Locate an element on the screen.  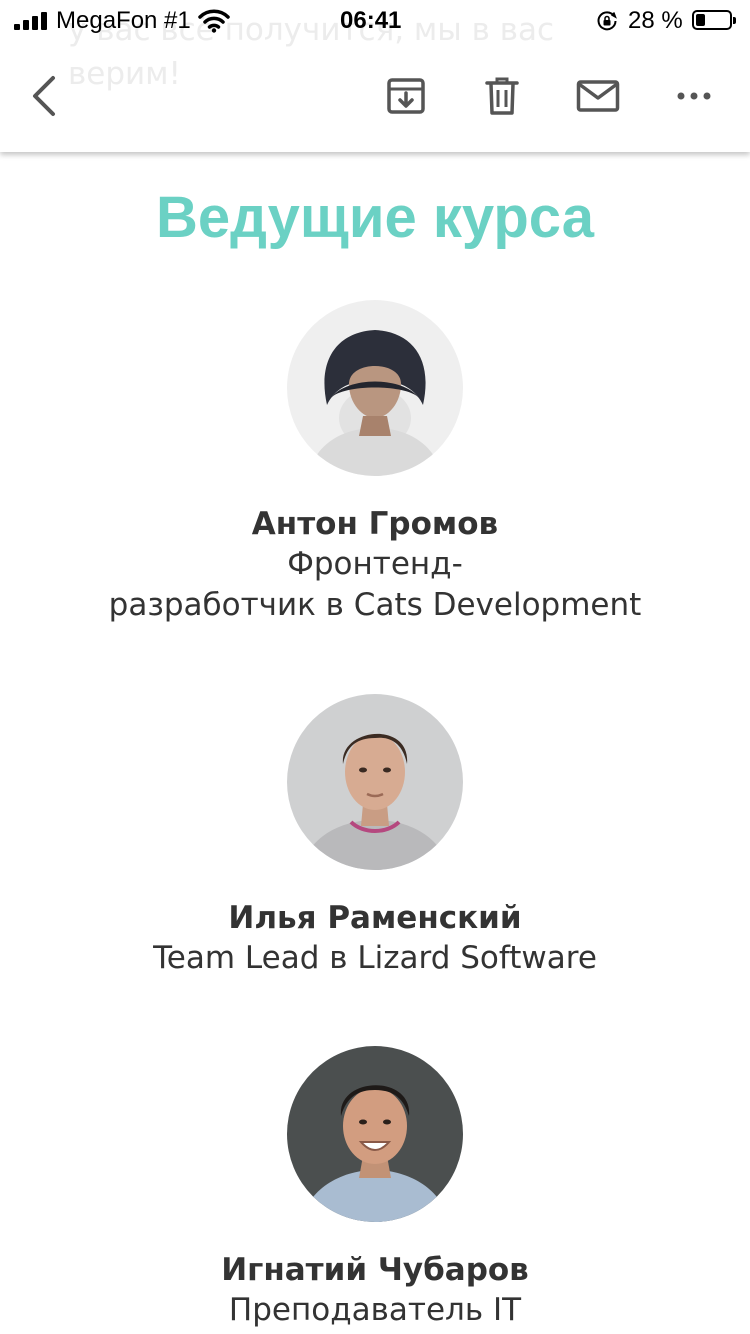
instructor-role: Team Lead в Lizard Software is located at coordinates (375, 958).